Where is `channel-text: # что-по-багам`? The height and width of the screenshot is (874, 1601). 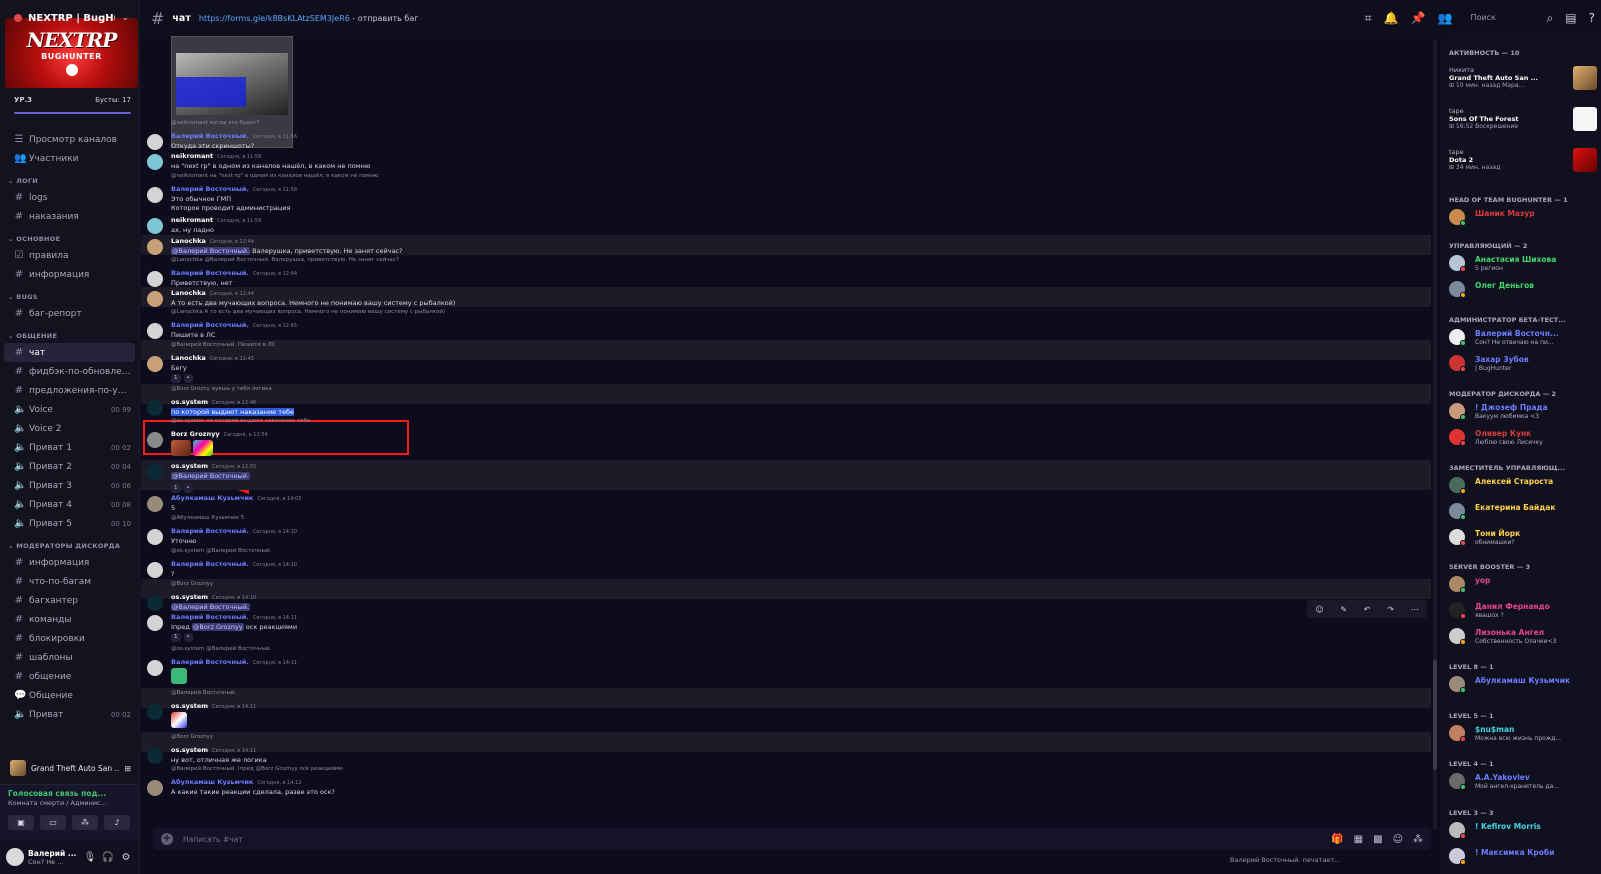 channel-text: # что-по-багам is located at coordinates (69, 581).